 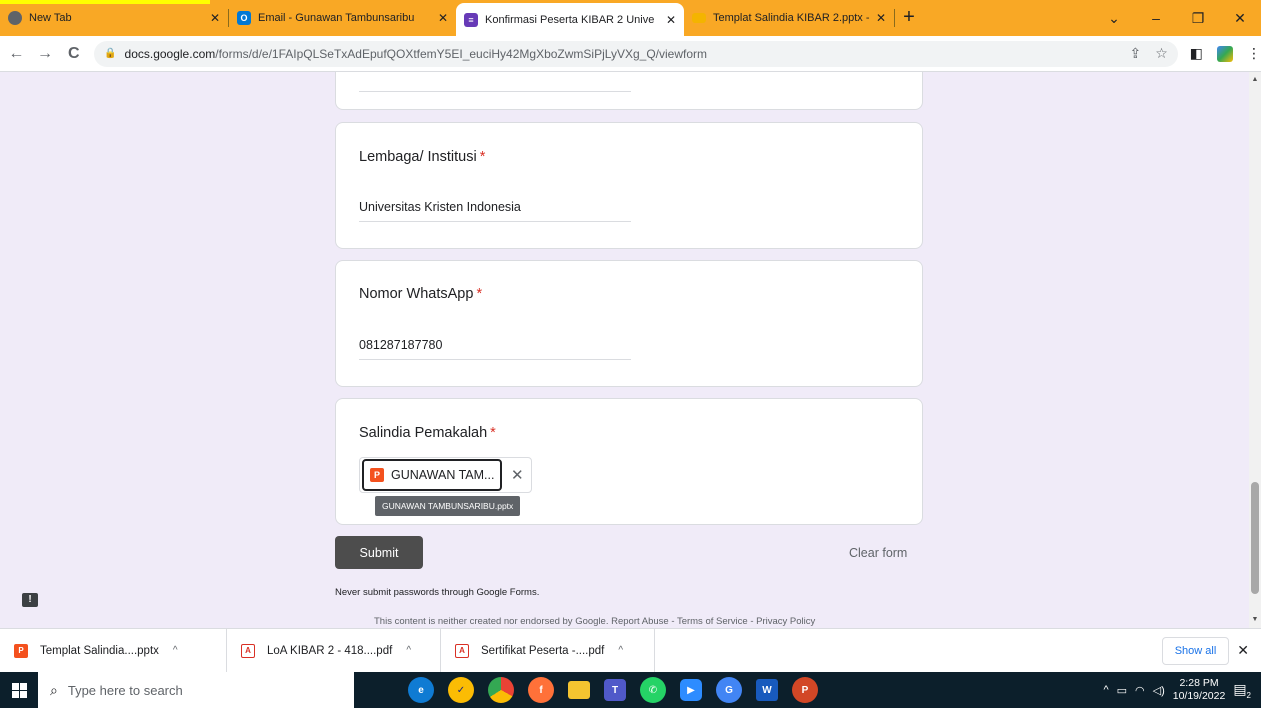 I want to click on clear-form-button: Clear form, so click(x=878, y=553).